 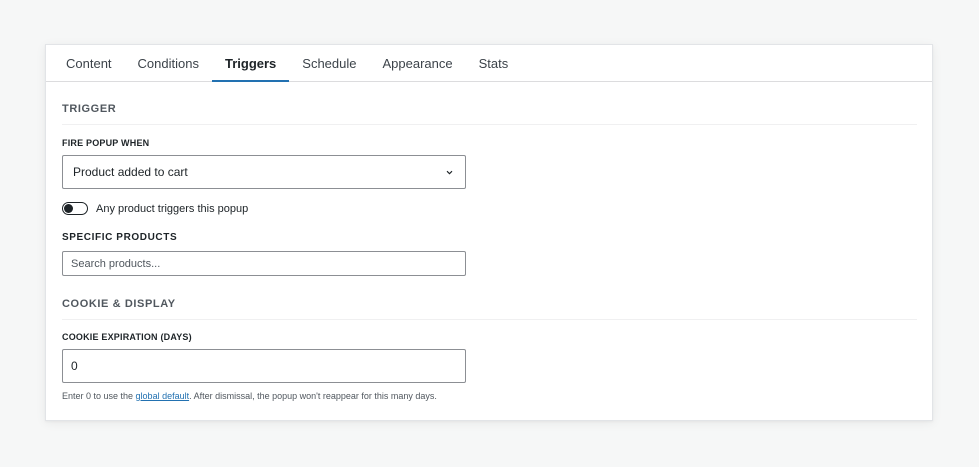 I want to click on fire-popup-when-label: FIRE POPUP WHEN, so click(x=106, y=143).